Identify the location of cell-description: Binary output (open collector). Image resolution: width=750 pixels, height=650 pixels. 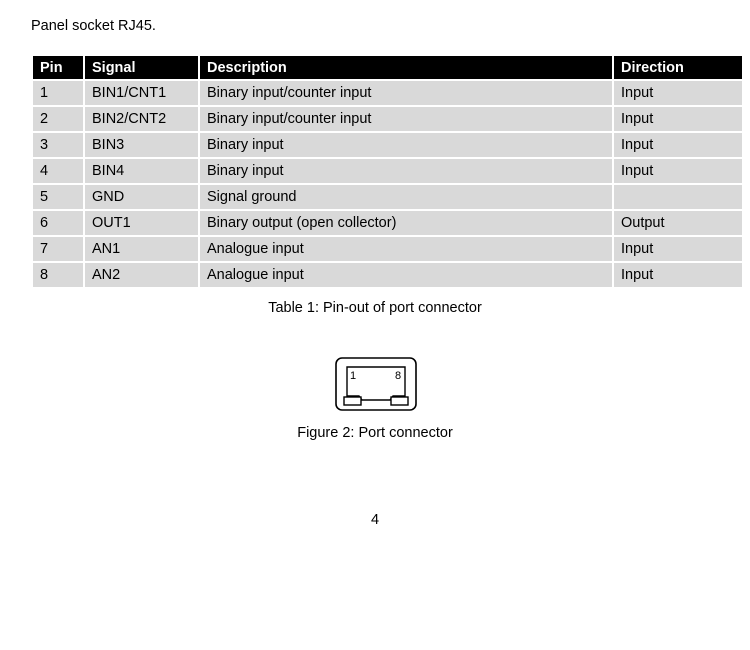
(406, 223).